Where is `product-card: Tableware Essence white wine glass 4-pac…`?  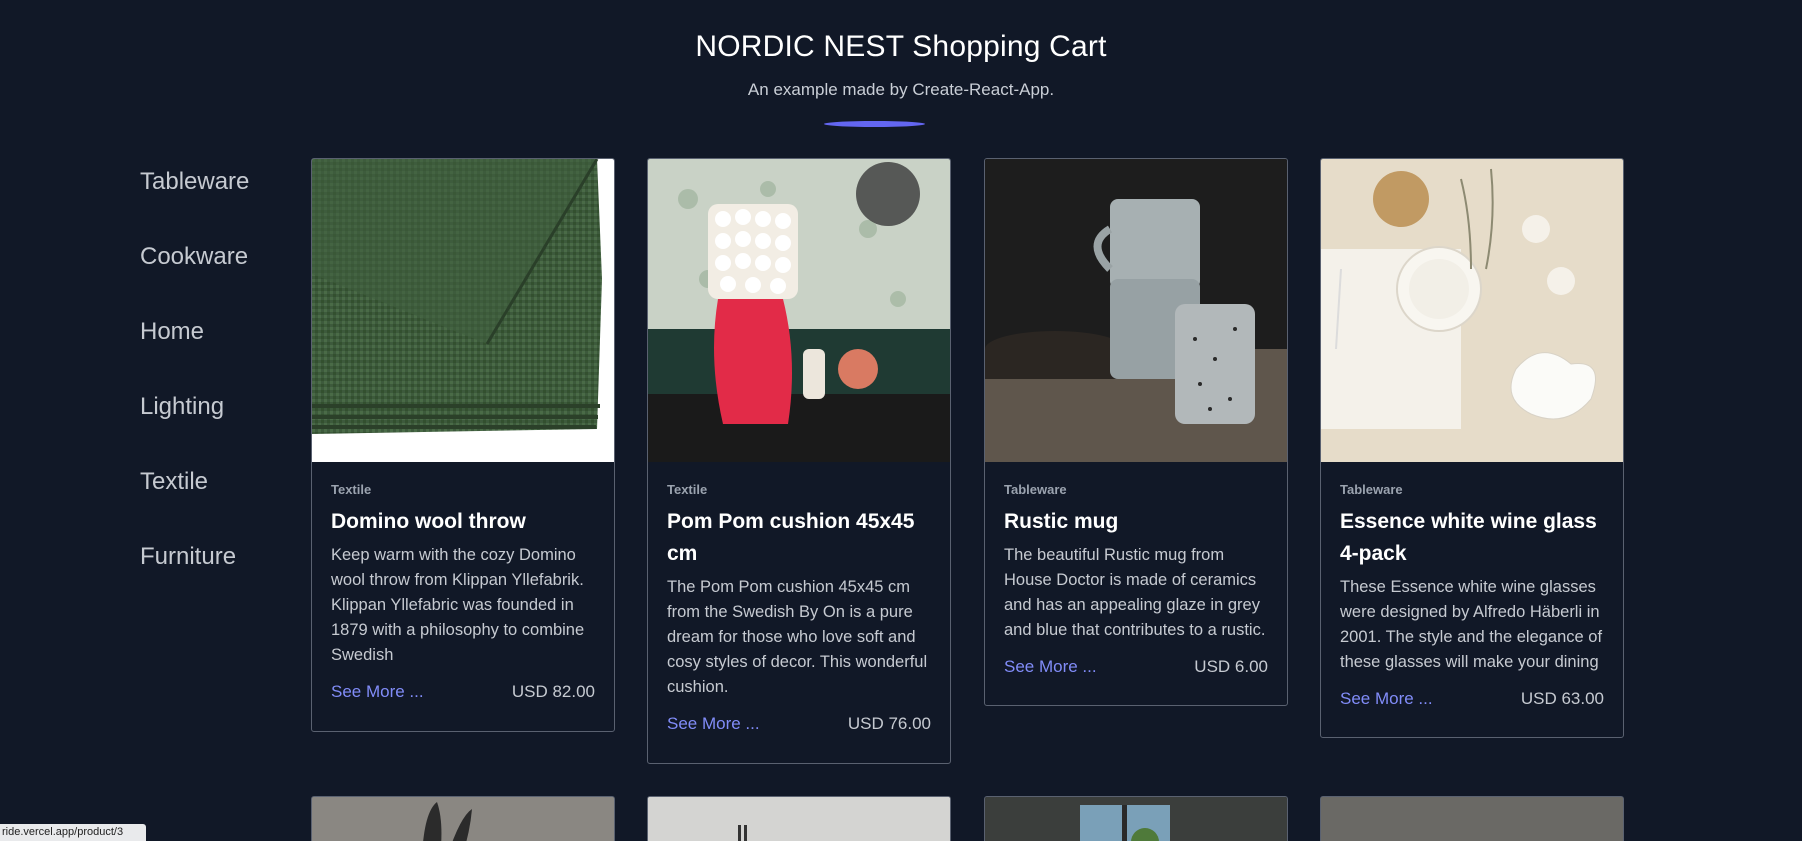 product-card: Tableware Essence white wine glass 4-pac… is located at coordinates (1472, 448).